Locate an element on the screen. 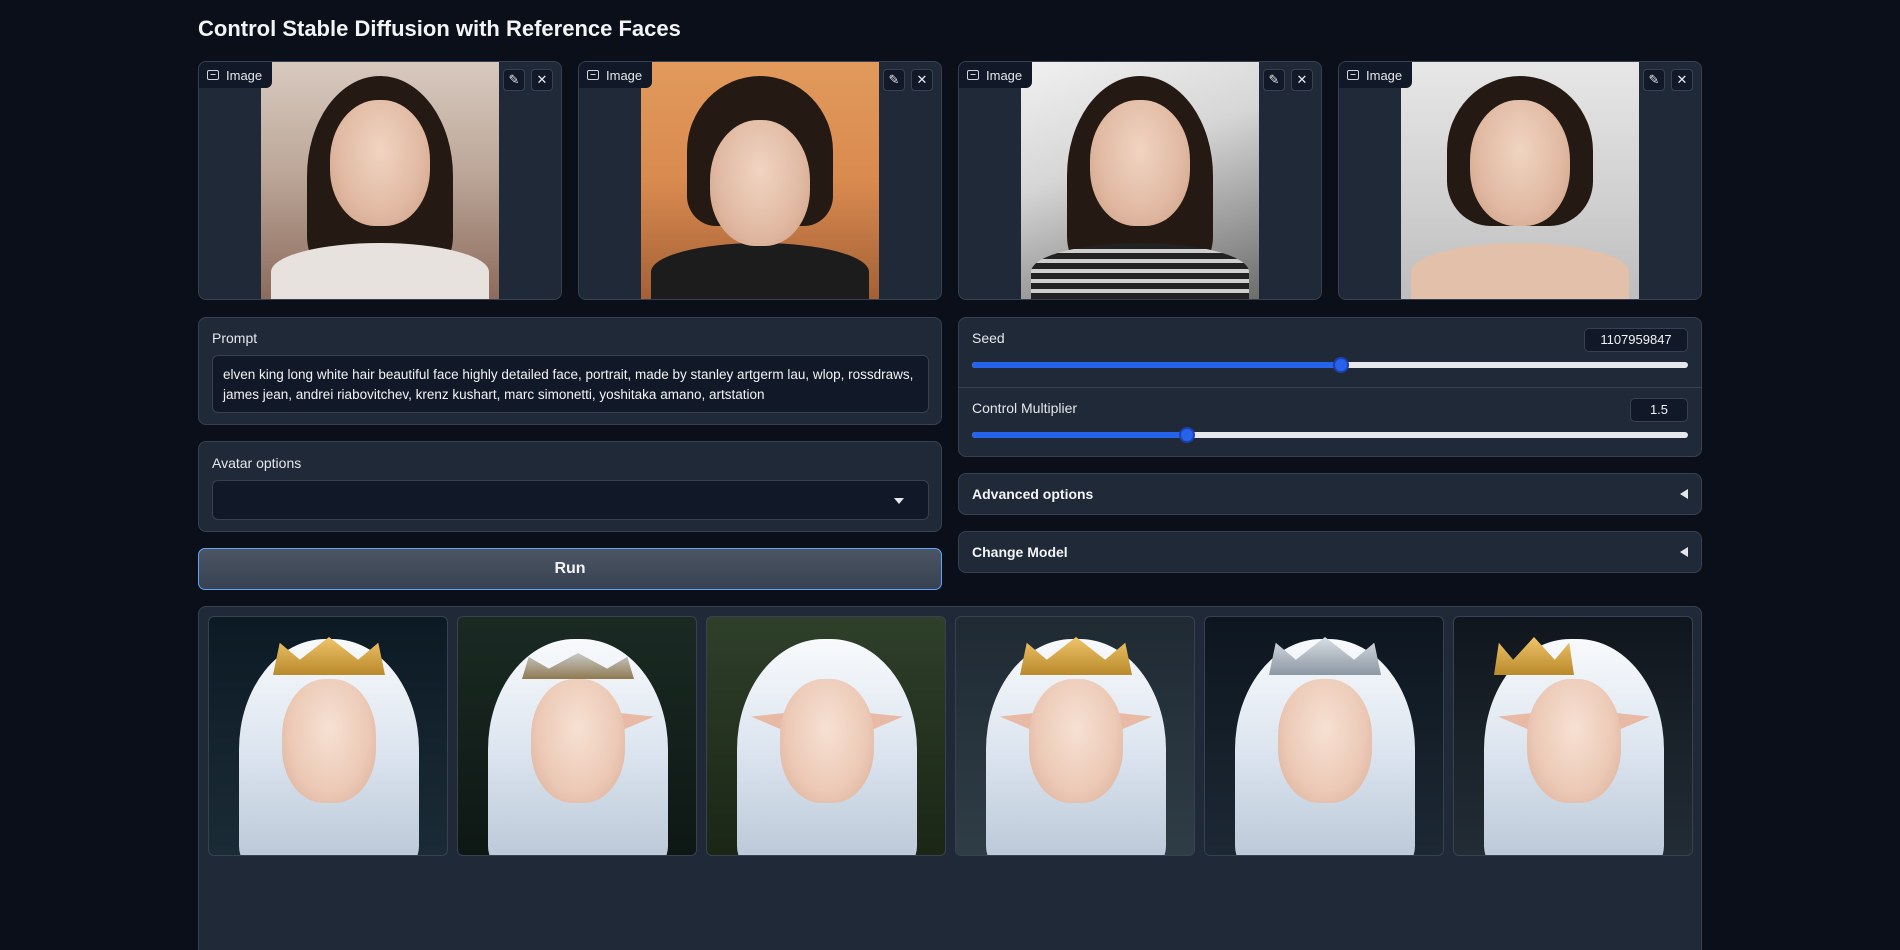 This screenshot has height=950, width=1900. avatar-options-block: Avatar options is located at coordinates (570, 486).